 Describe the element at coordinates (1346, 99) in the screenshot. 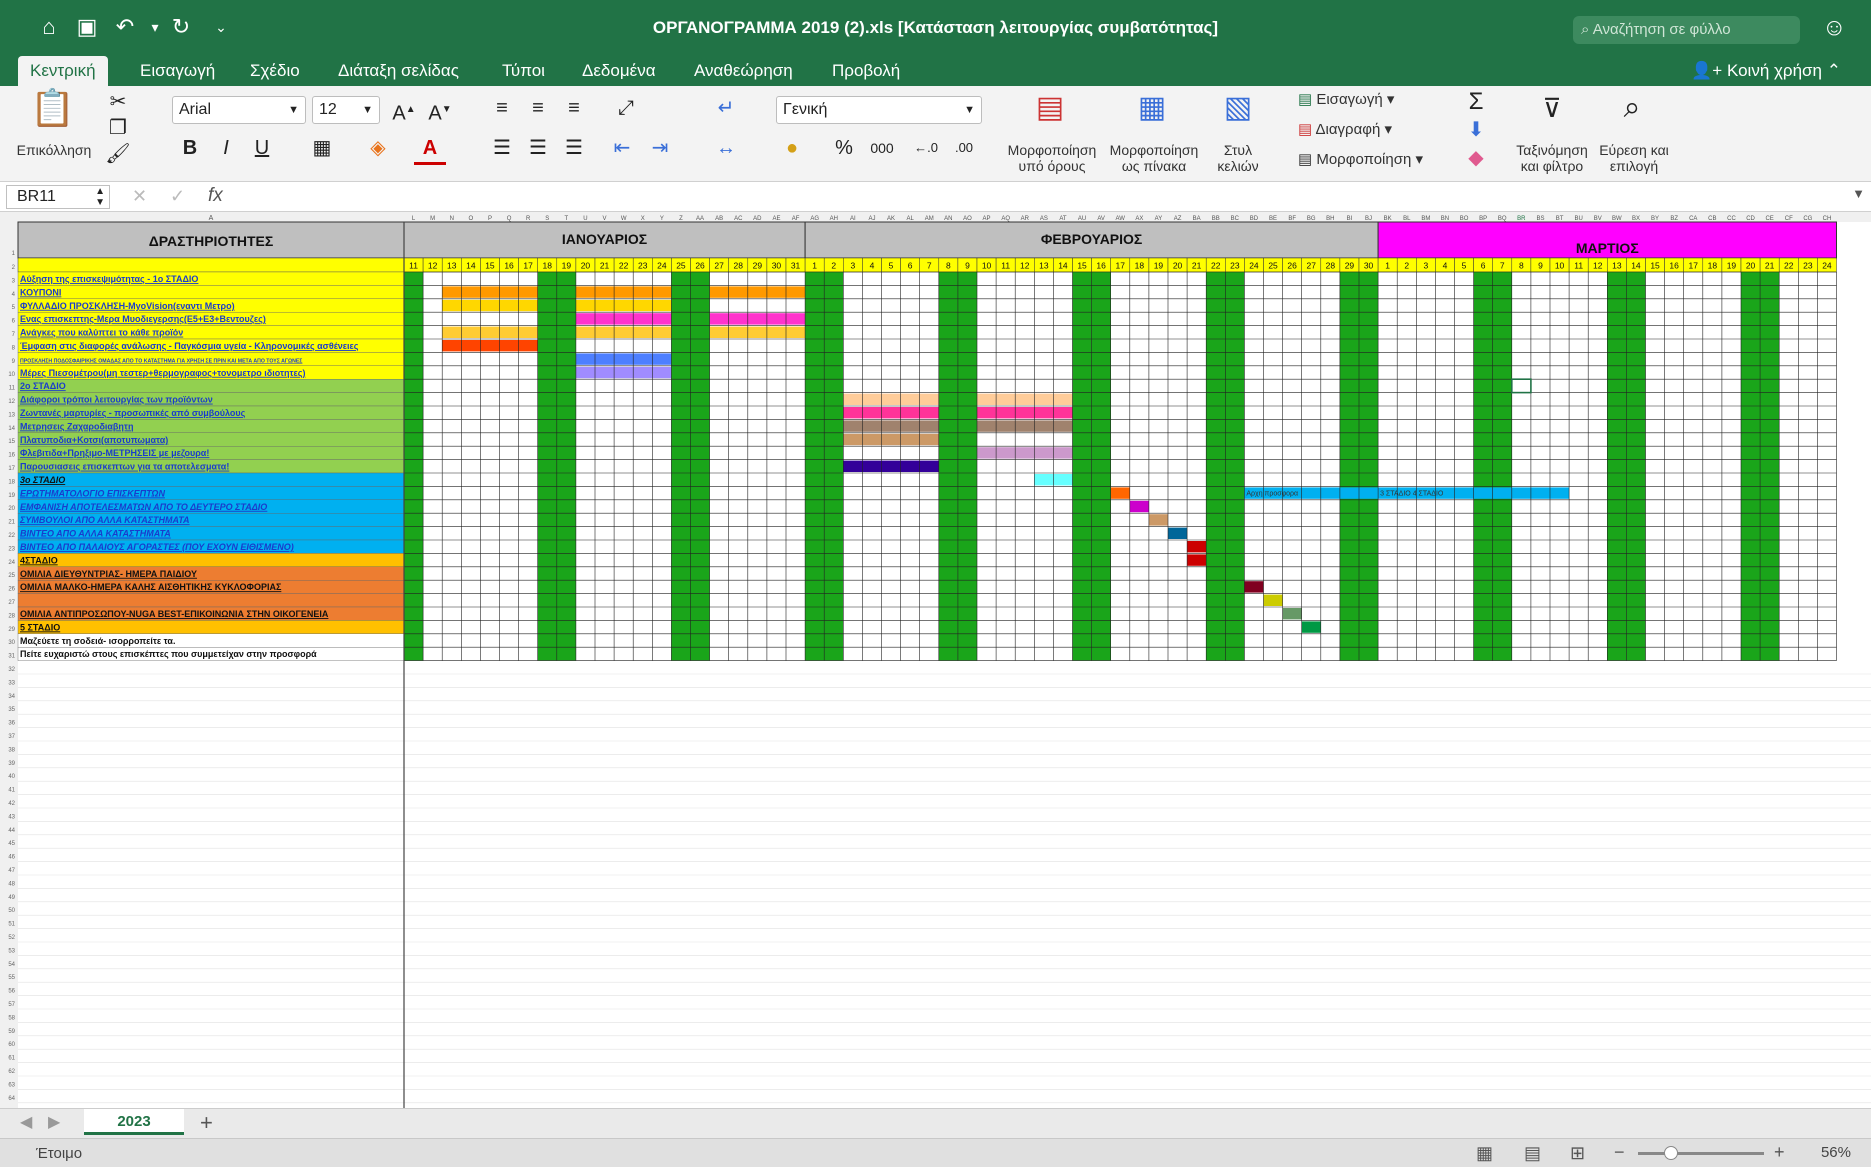

I see `insert-cells-button: ▤ Εισαγωγή ▾` at that location.